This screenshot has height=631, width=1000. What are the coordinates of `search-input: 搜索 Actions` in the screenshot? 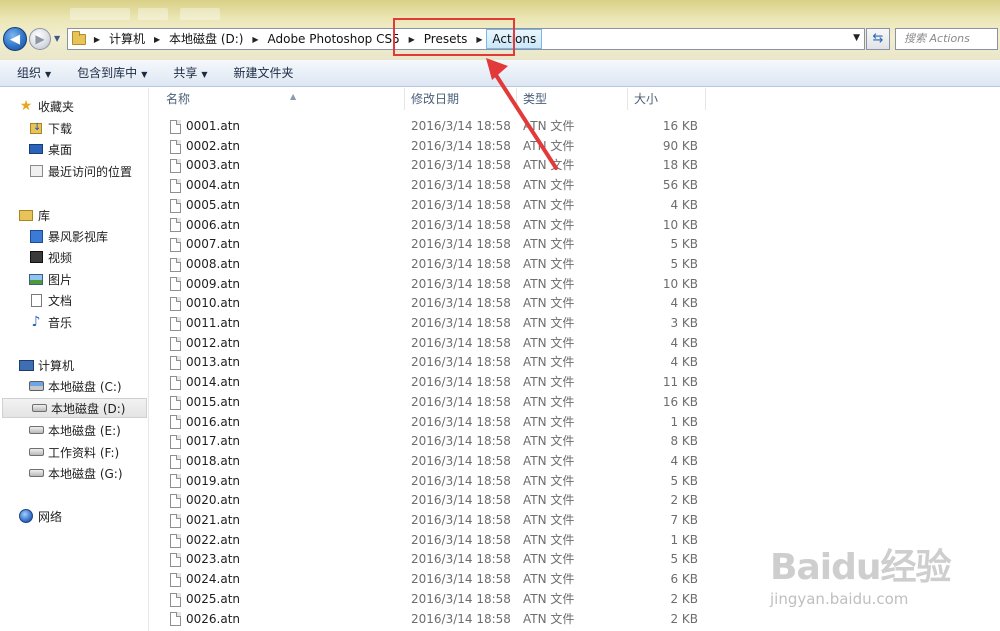 It's located at (946, 39).